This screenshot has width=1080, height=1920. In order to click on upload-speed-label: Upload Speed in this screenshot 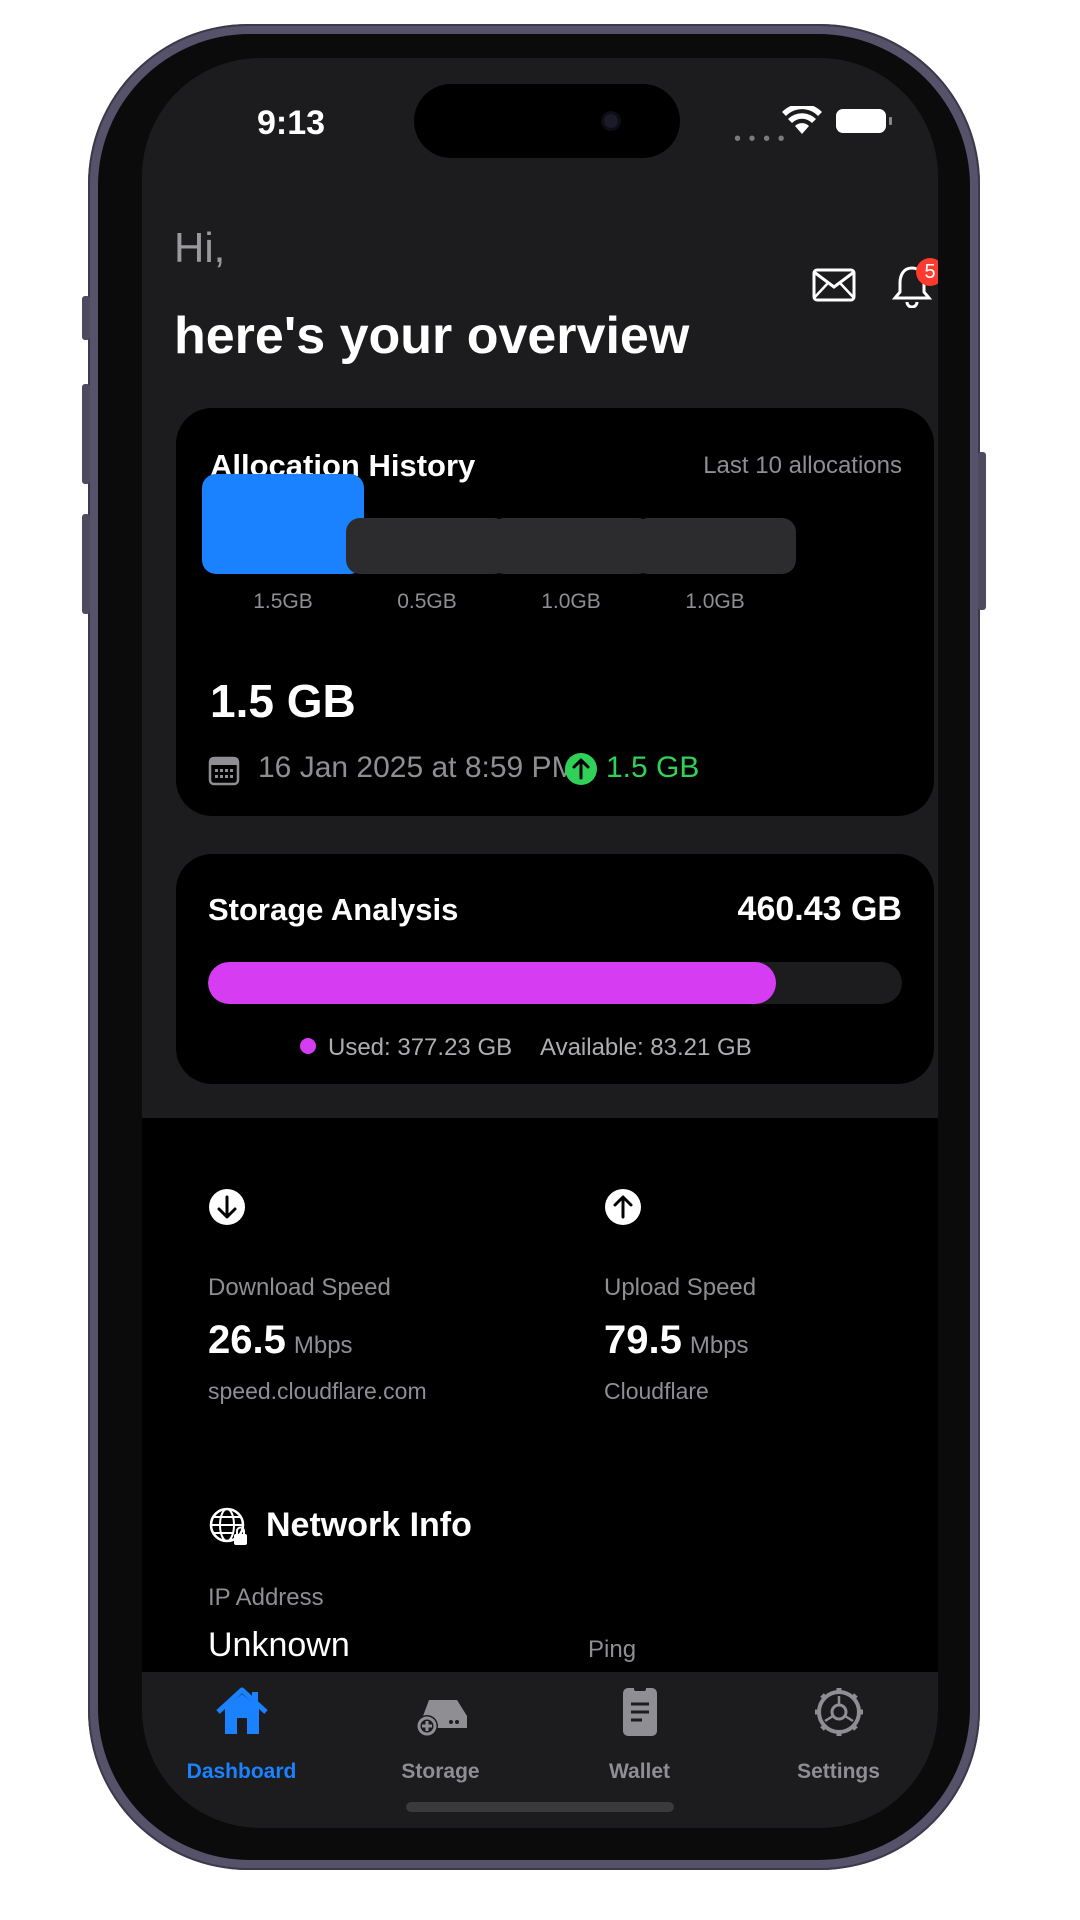, I will do `click(680, 1287)`.